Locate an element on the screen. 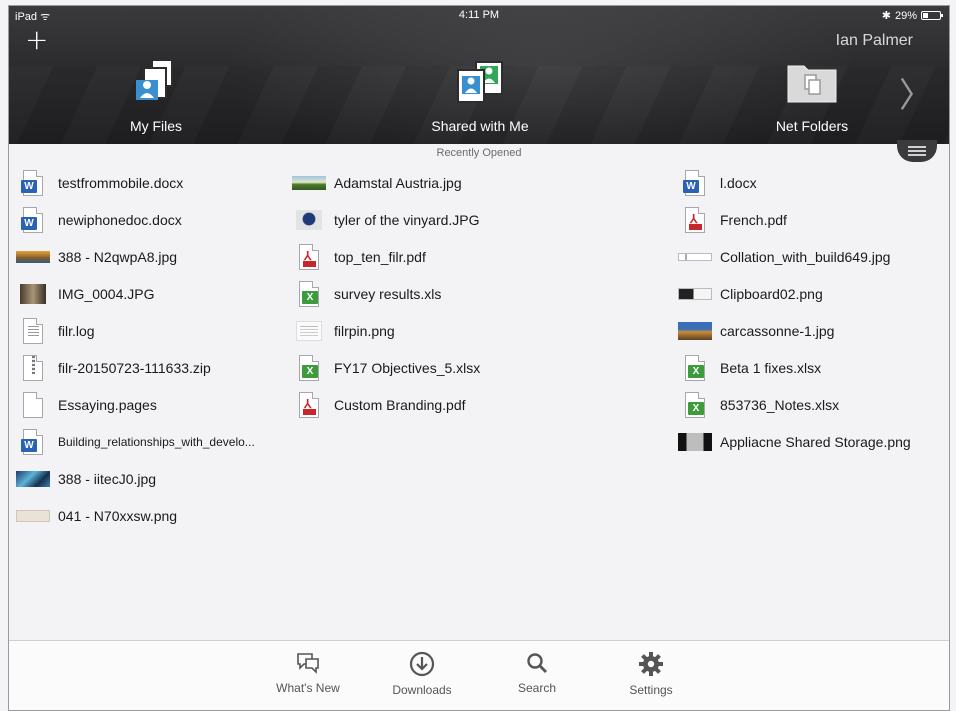 The image size is (956, 711). file-item: Adamstal Austria.jpg is located at coordinates (386, 182).